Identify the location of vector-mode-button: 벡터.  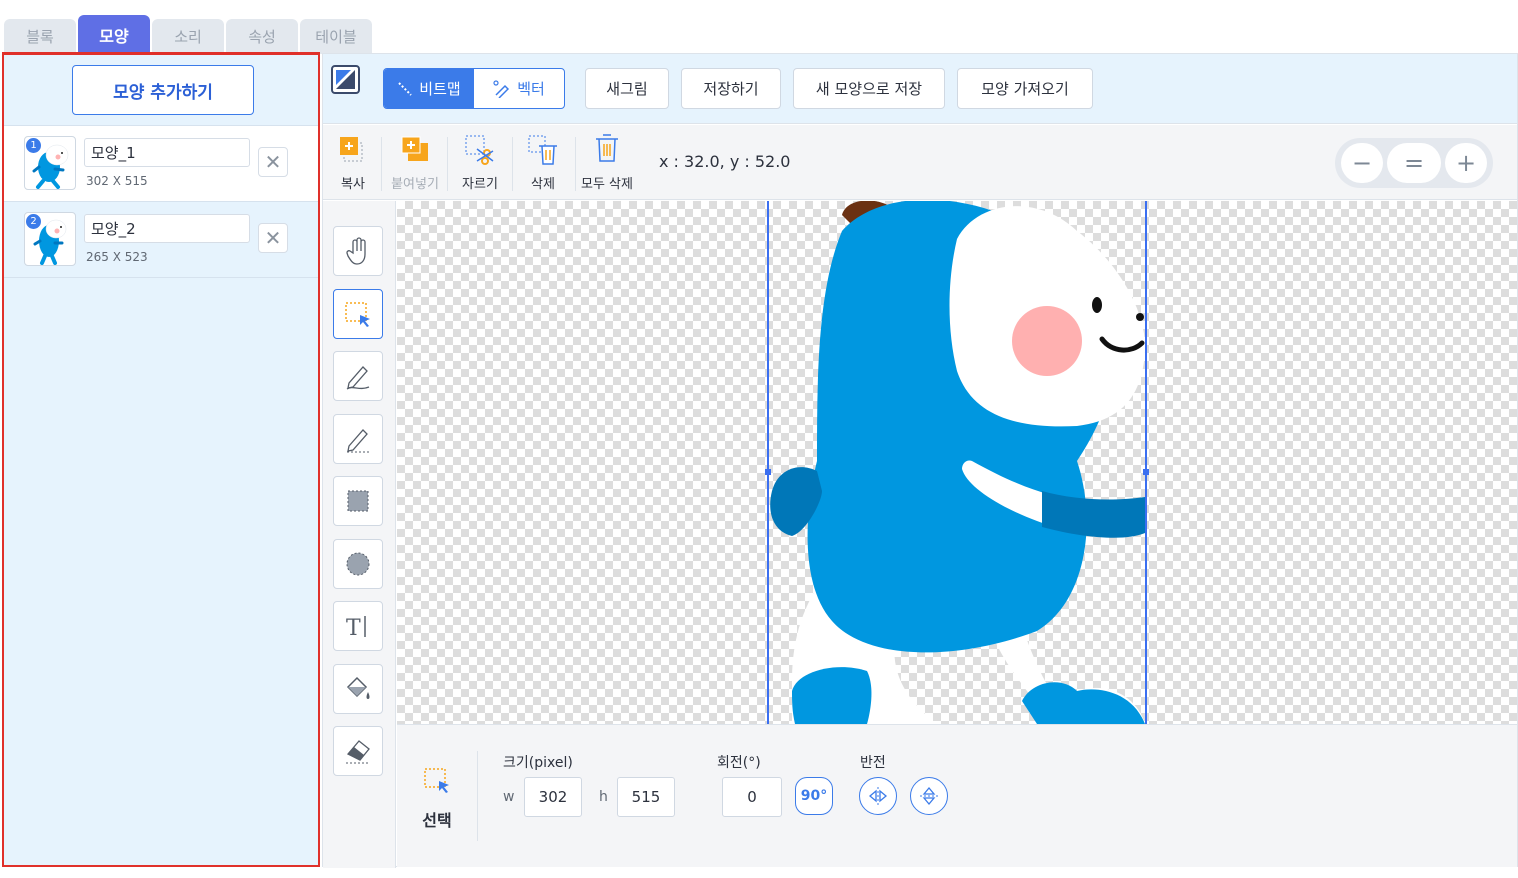
(519, 88).